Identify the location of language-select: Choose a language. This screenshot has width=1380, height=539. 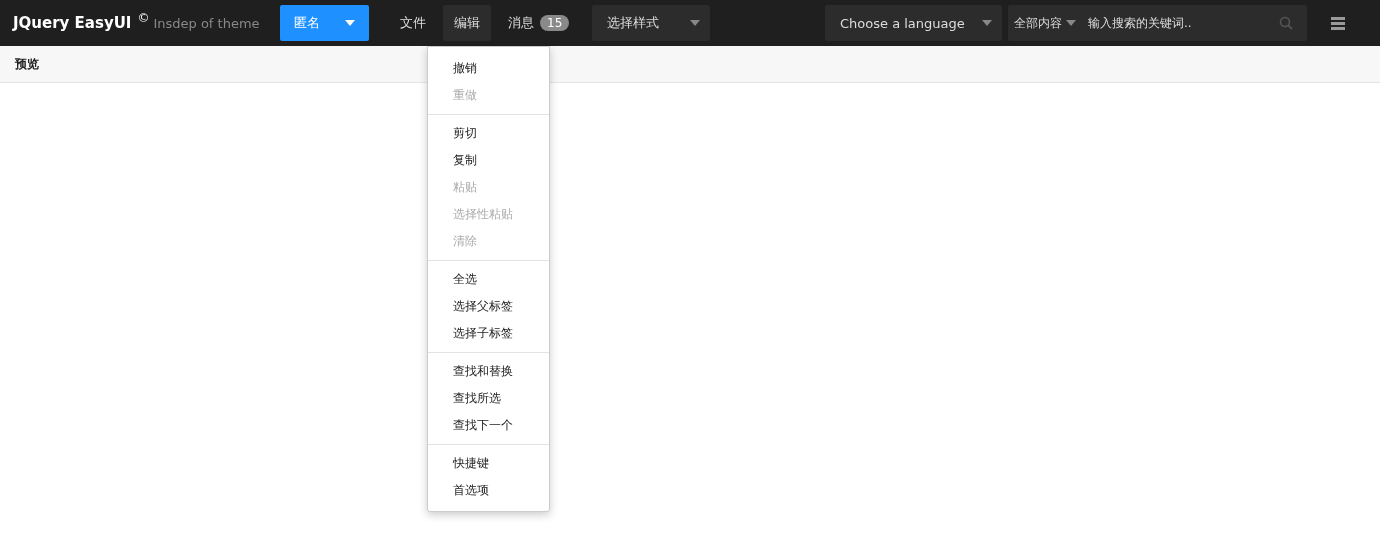
(913, 23).